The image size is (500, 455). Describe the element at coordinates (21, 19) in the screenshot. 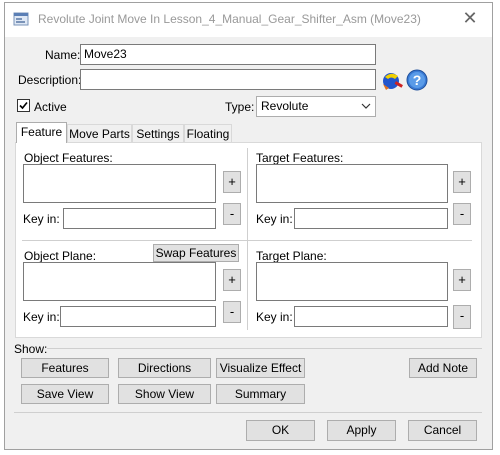

I see `app-icon` at that location.